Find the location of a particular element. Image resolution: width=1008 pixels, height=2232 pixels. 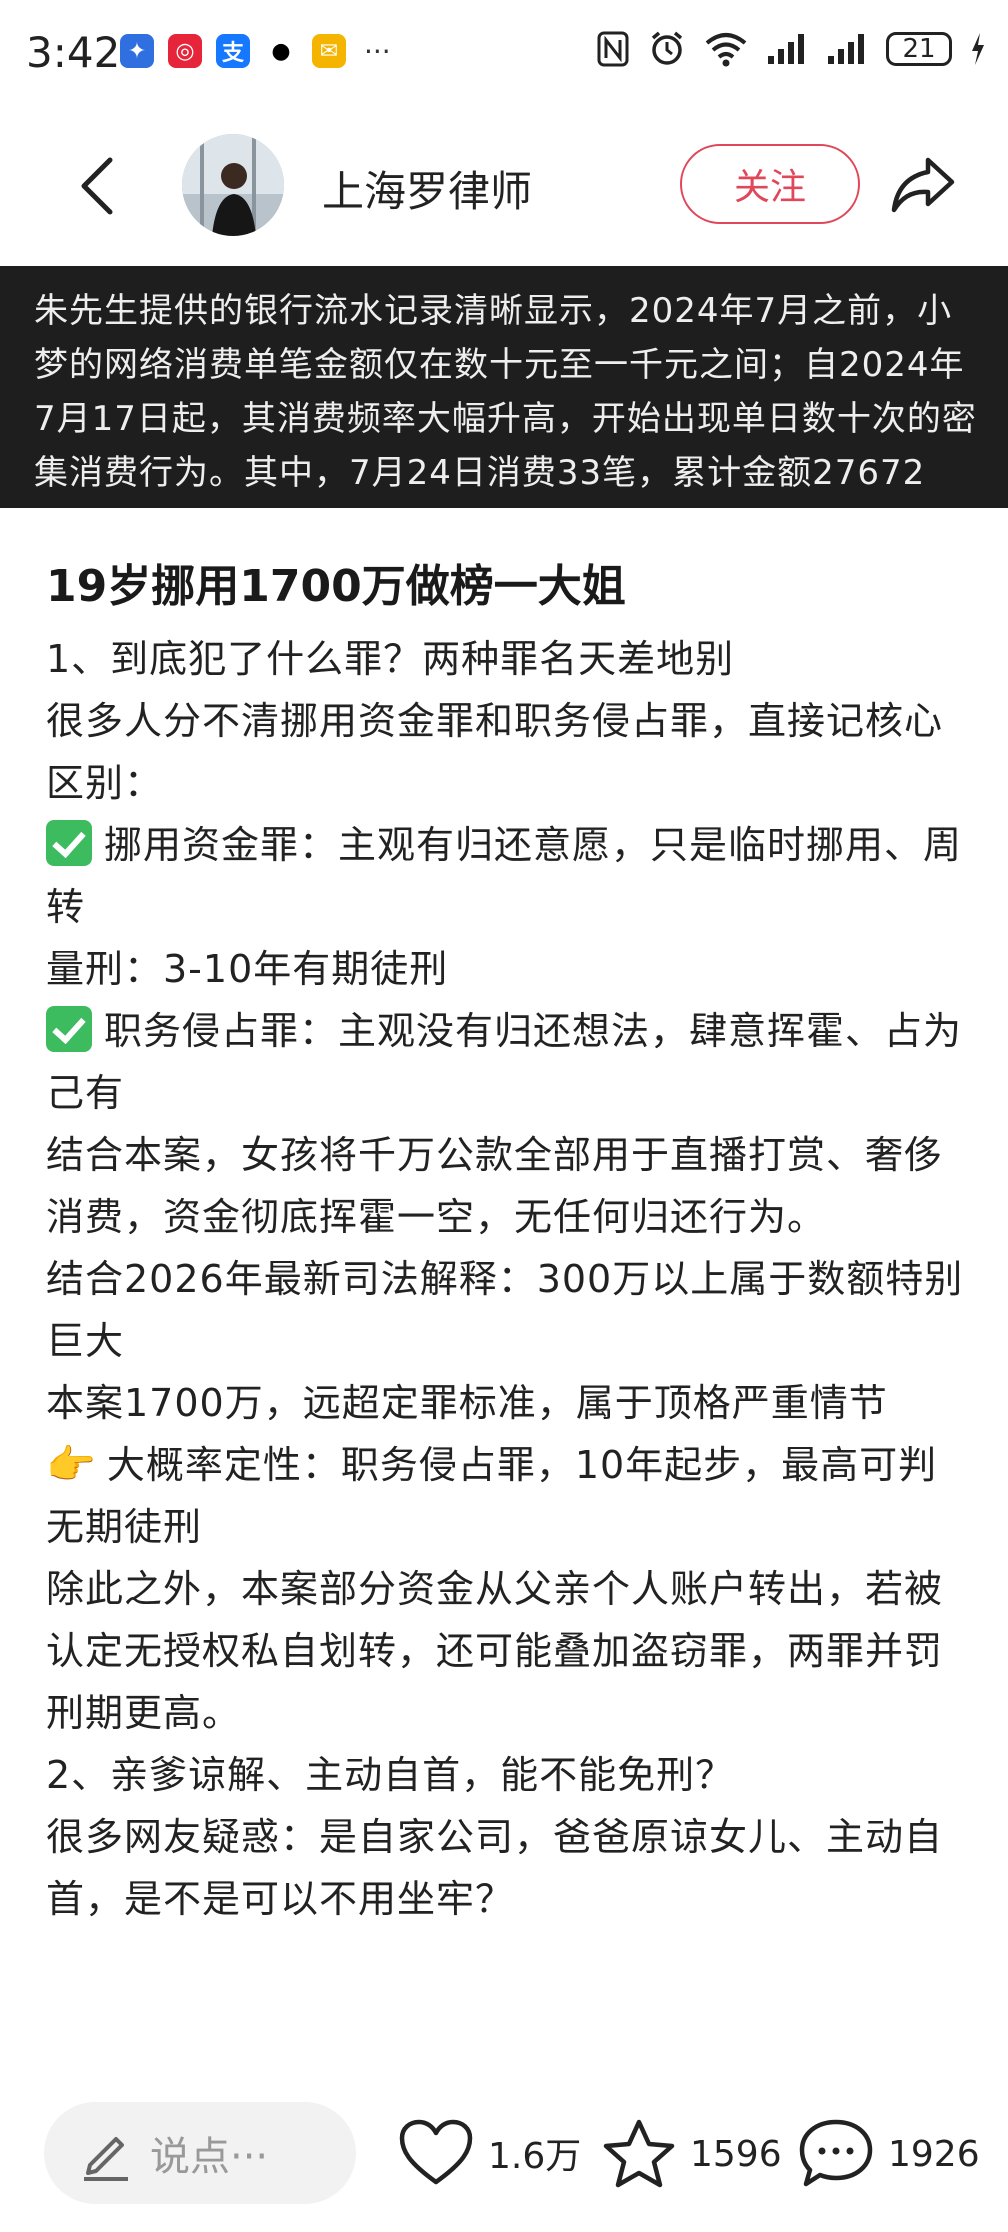

more-notifications: ··· is located at coordinates (377, 51).